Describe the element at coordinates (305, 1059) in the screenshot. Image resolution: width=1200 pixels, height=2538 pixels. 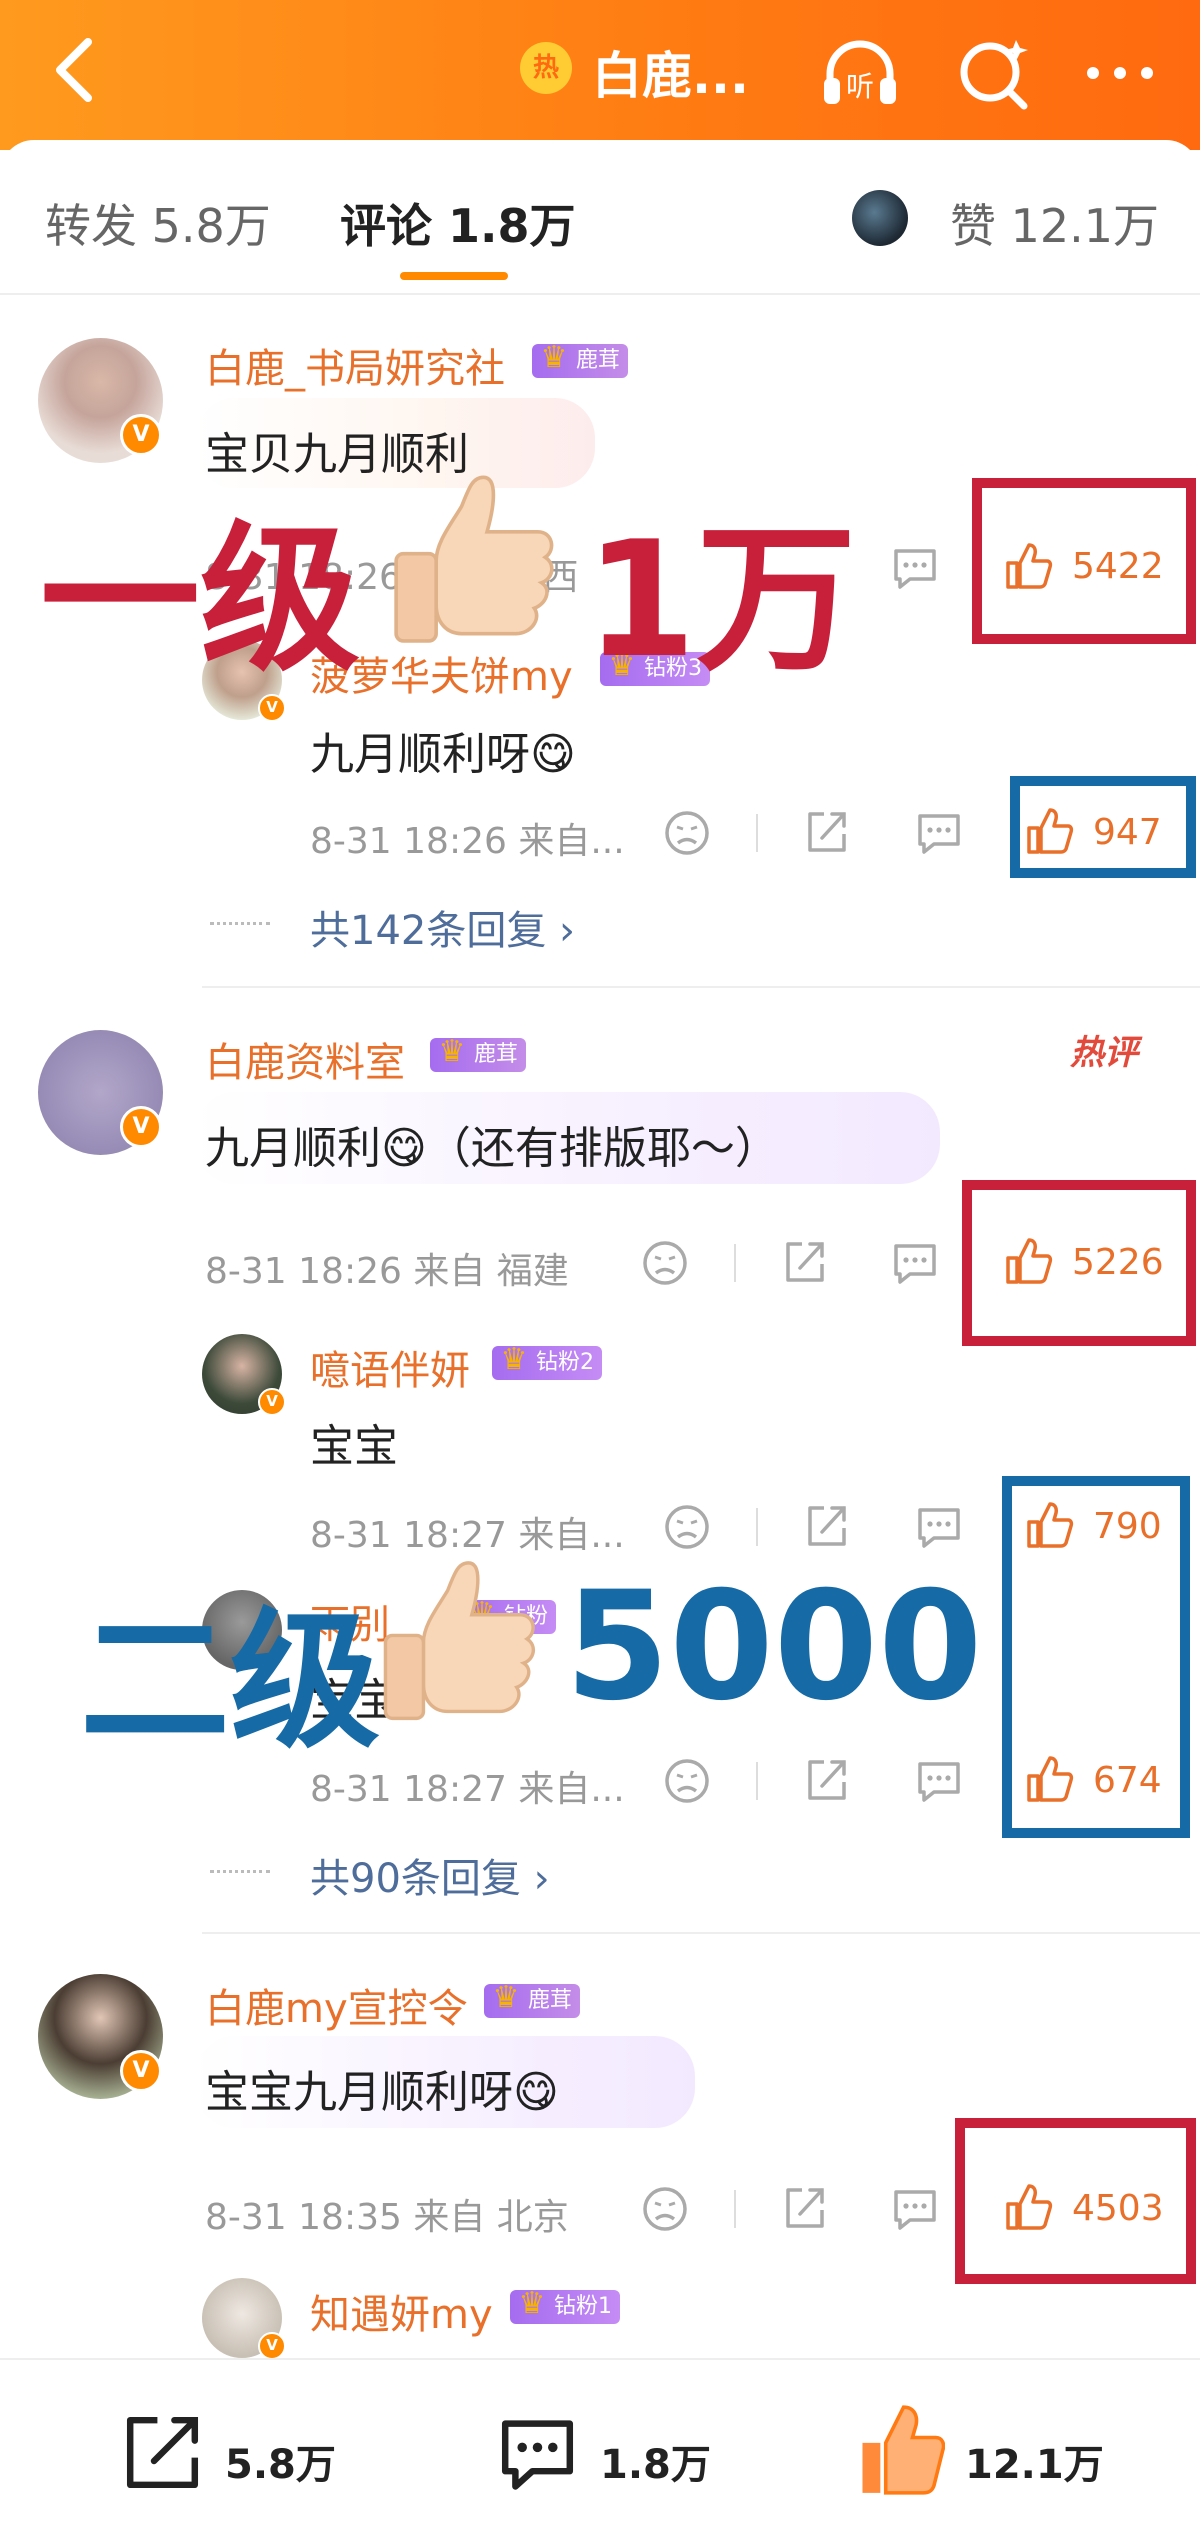
I see `comment-username: 白鹿资料室` at that location.